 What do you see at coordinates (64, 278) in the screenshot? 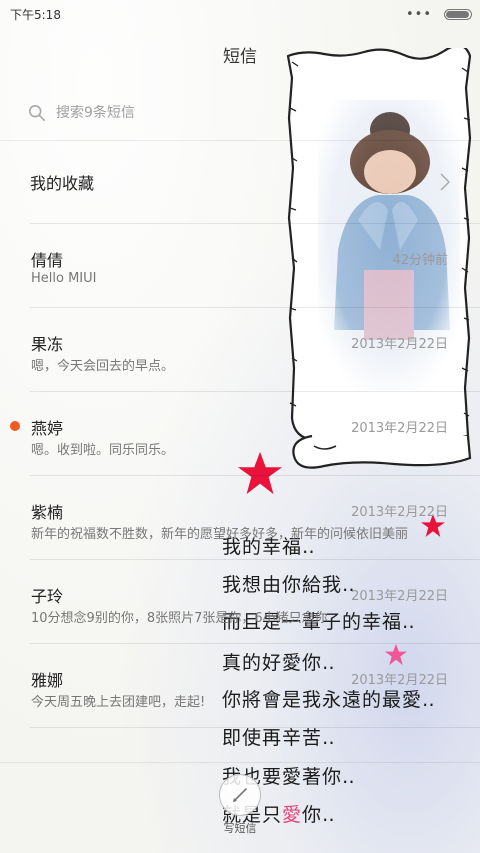
I see `message-preview: Hello MIUI` at bounding box center [64, 278].